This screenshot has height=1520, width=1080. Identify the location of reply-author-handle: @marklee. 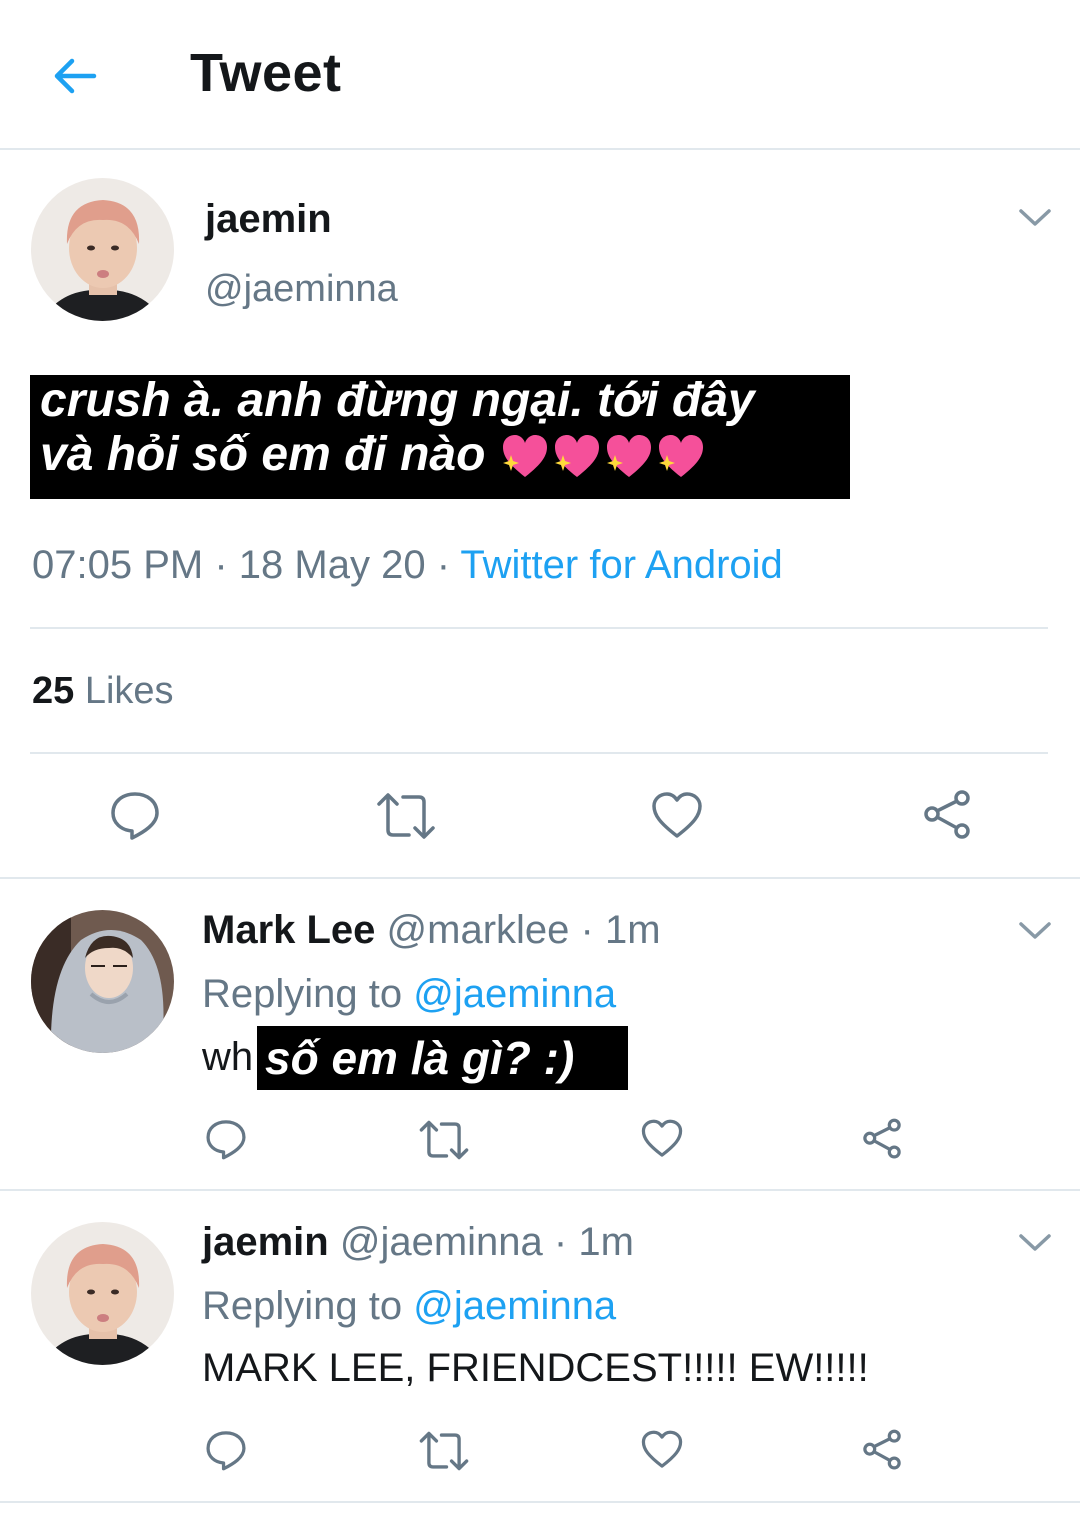
(478, 930).